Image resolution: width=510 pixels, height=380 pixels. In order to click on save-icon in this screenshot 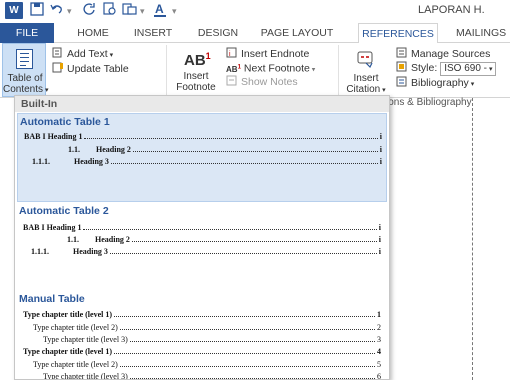, I will do `click(37, 11)`.